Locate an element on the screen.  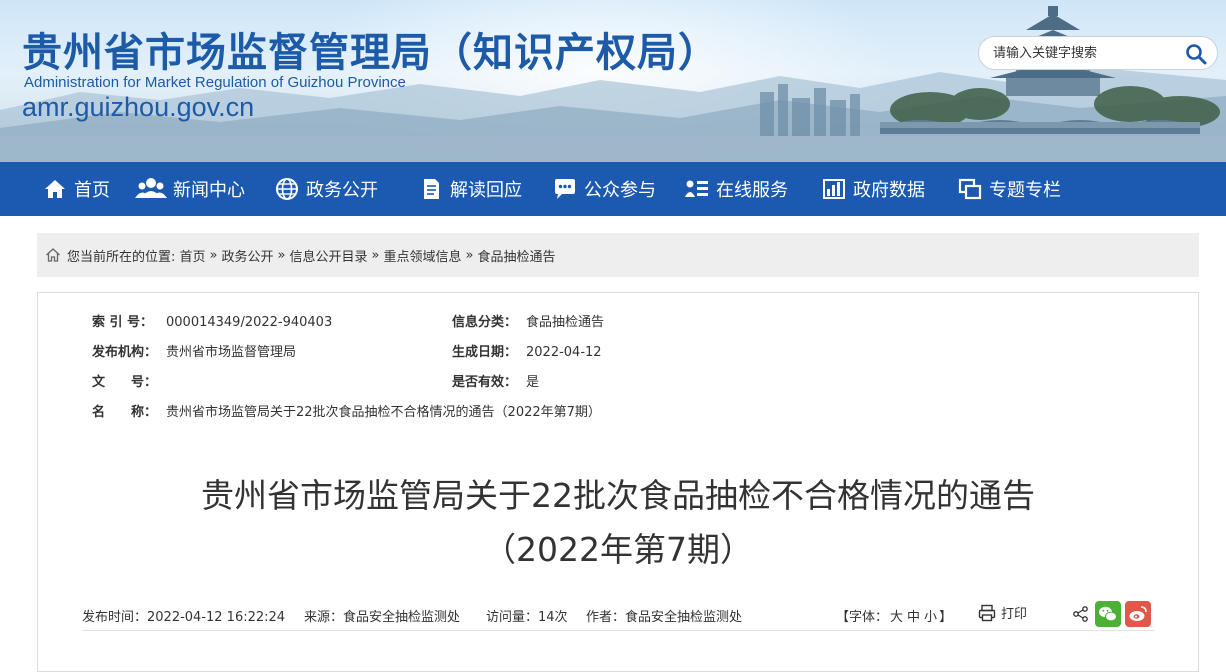
font-size-large: 大 is located at coordinates (896, 617).